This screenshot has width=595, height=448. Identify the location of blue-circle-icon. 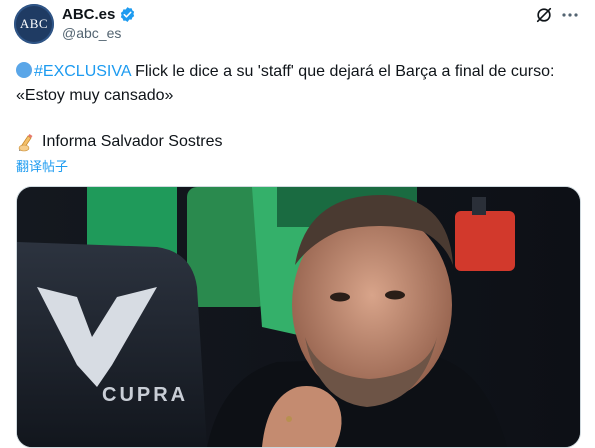
(24, 70).